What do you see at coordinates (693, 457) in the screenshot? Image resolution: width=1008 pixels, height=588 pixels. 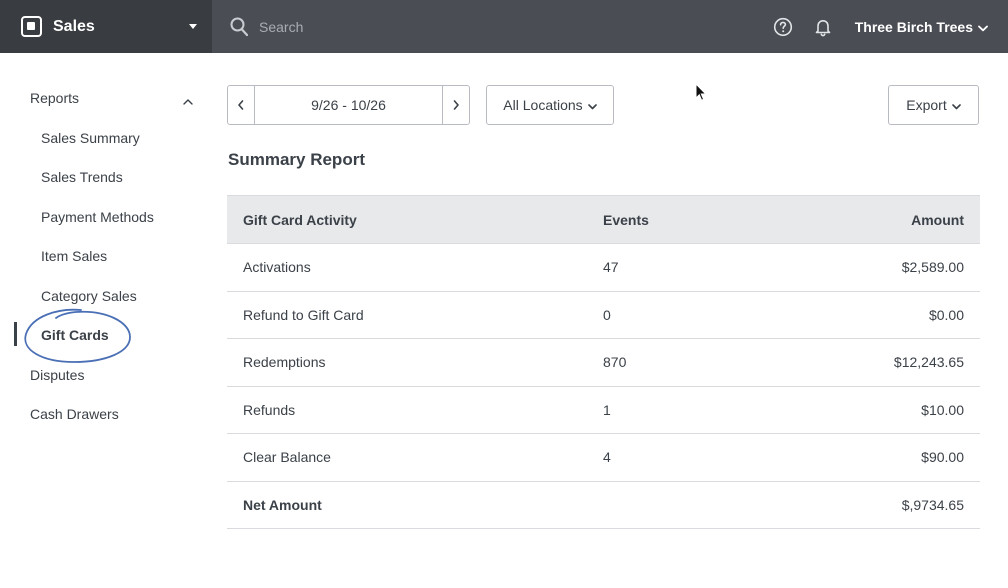 I see `events-cell: 4` at bounding box center [693, 457].